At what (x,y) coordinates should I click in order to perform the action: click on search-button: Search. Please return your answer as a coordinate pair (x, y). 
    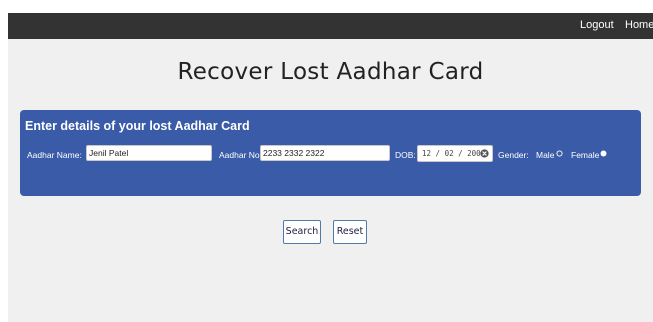
    Looking at the image, I should click on (302, 232).